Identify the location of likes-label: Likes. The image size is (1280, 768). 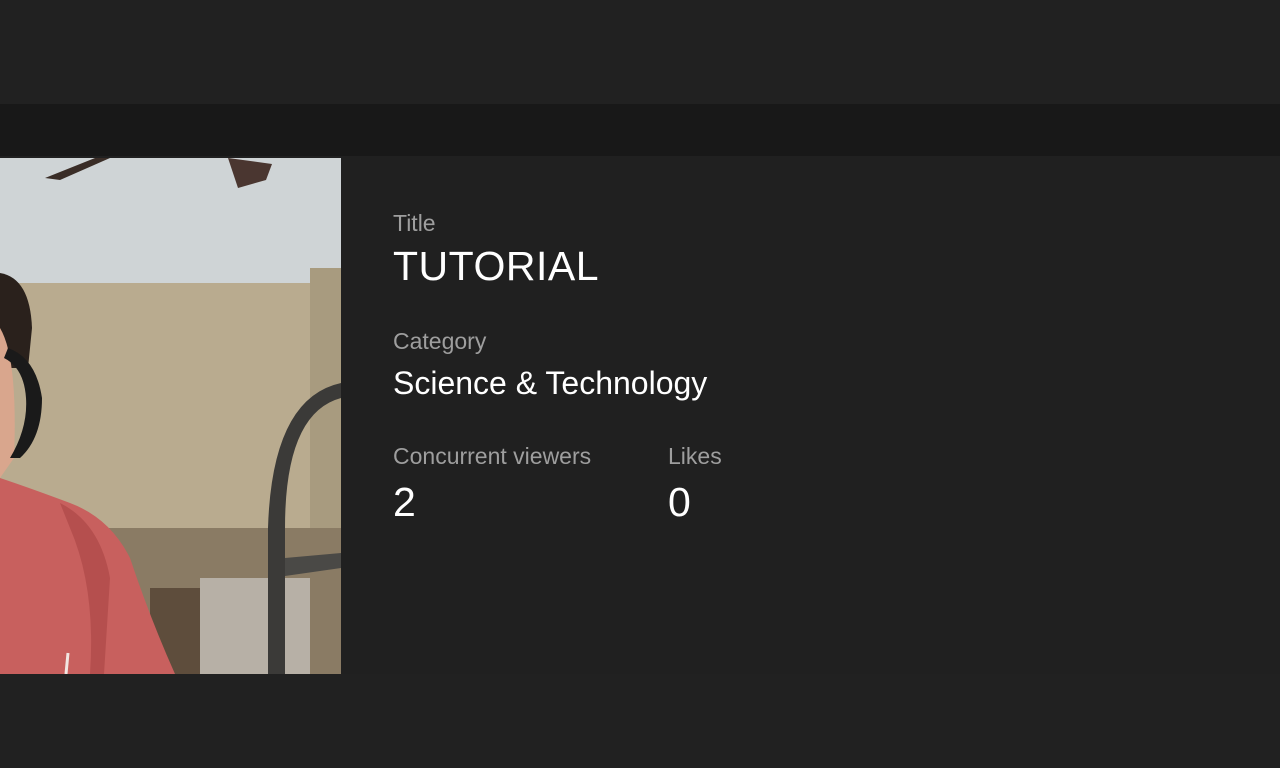
(695, 456).